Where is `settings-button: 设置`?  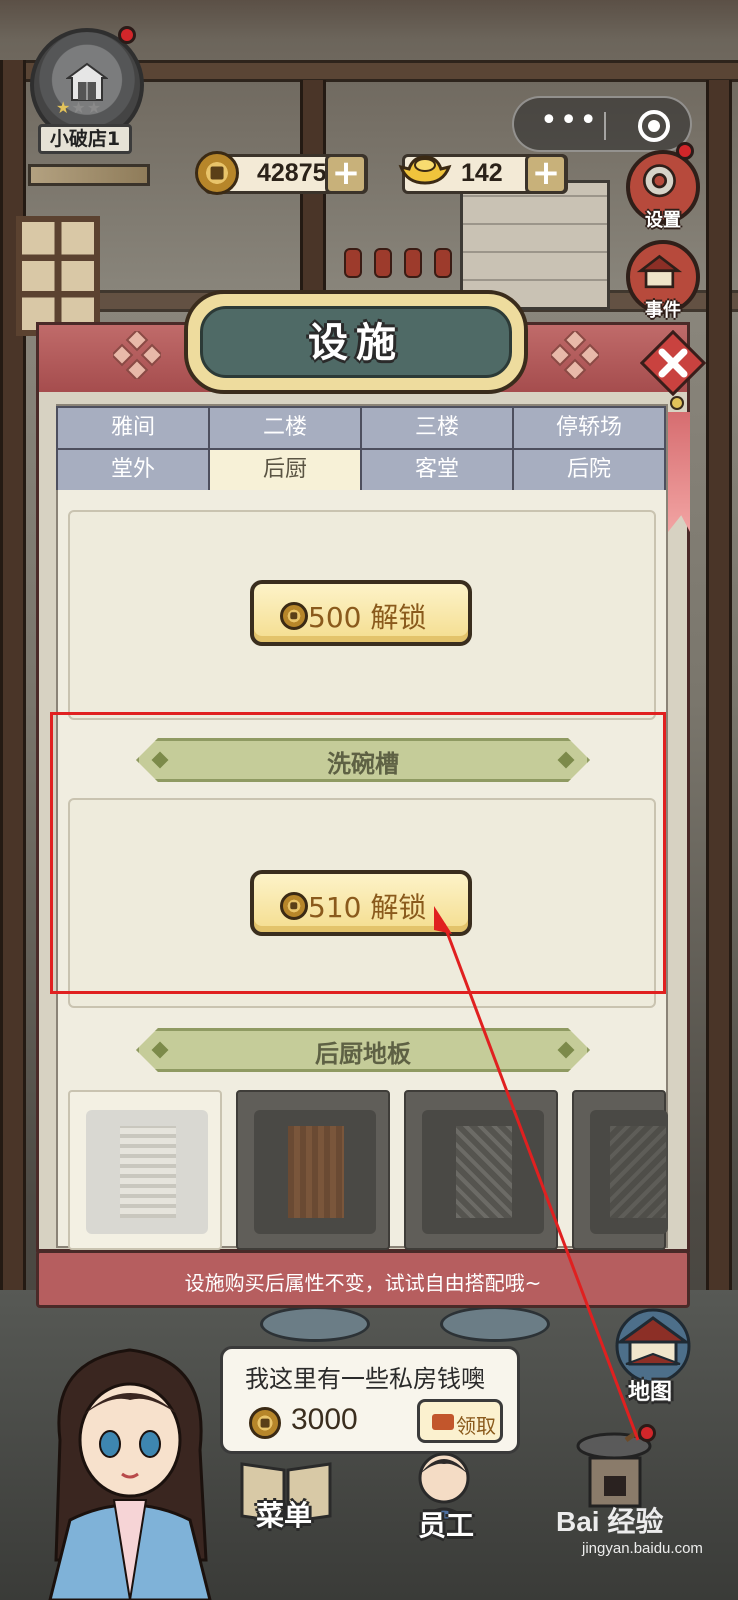
settings-button: 设置 is located at coordinates (663, 190).